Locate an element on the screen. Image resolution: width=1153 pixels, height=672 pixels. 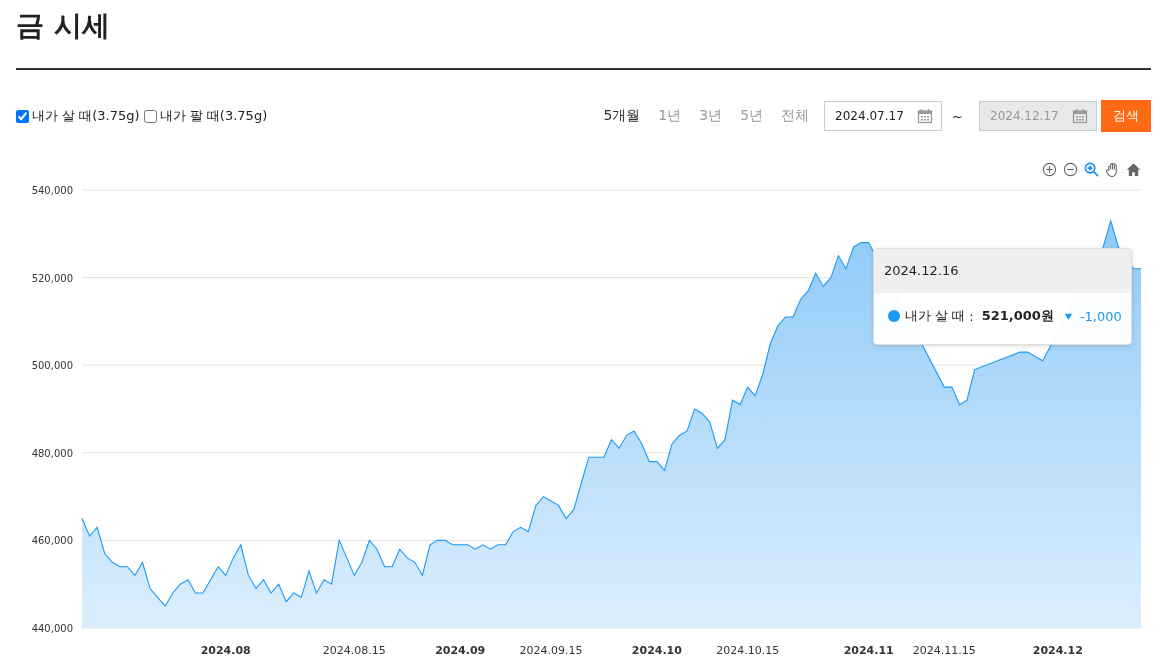
checkbox-label: 내가 살 때(3.75g) is located at coordinates (86, 116).